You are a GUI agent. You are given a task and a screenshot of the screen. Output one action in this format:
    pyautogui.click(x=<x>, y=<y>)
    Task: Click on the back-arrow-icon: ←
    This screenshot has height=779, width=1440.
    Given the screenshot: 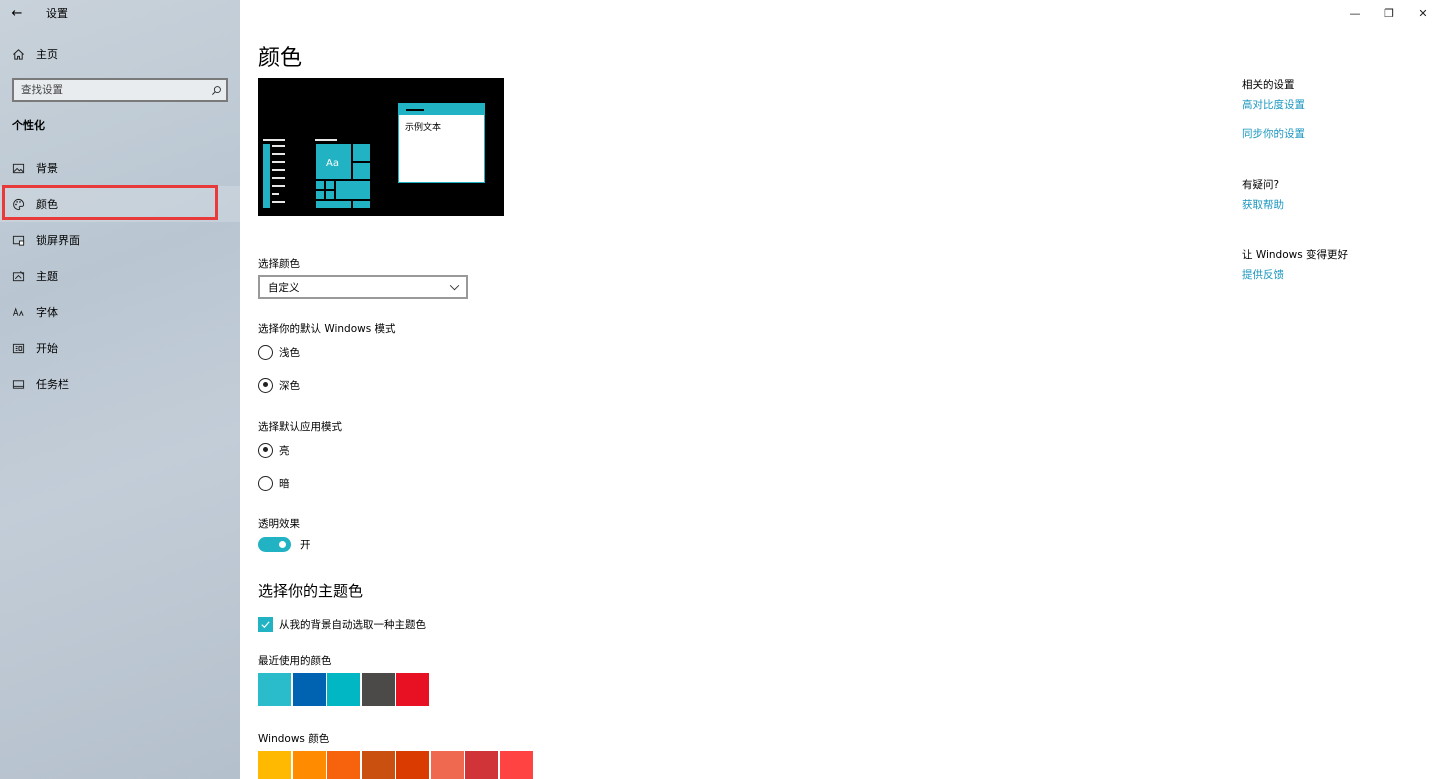 What is the action you would take?
    pyautogui.click(x=17, y=13)
    